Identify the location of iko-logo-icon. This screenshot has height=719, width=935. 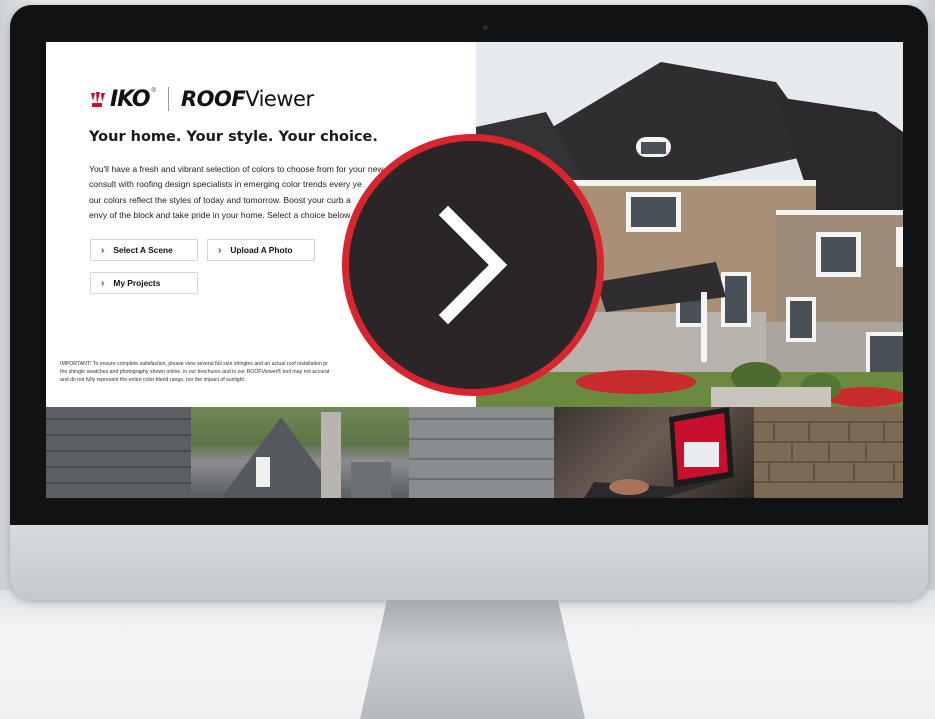
(98, 99).